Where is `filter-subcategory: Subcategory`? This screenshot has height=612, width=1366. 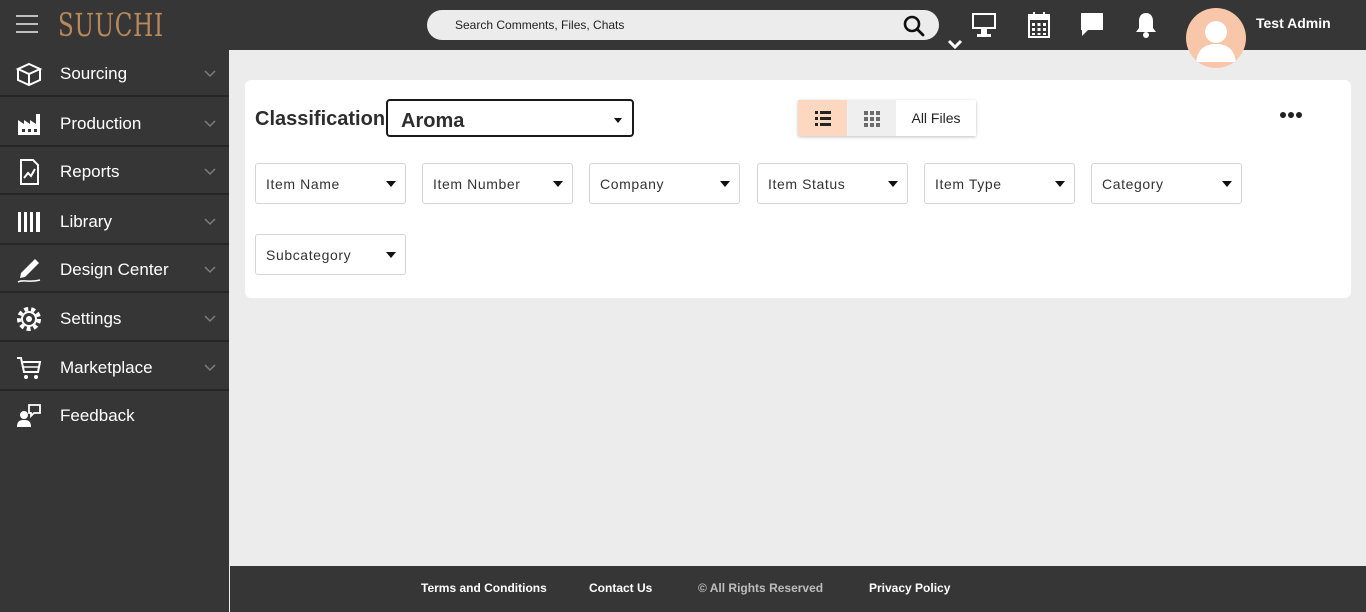
filter-subcategory: Subcategory is located at coordinates (330, 254).